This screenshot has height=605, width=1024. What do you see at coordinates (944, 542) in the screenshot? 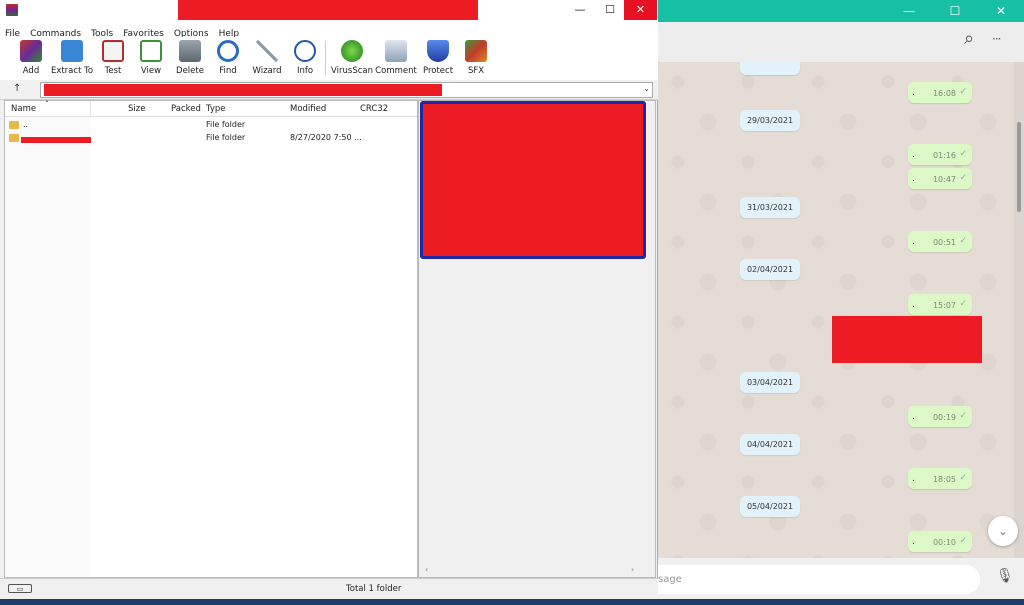
I see `message-time: 00:10` at bounding box center [944, 542].